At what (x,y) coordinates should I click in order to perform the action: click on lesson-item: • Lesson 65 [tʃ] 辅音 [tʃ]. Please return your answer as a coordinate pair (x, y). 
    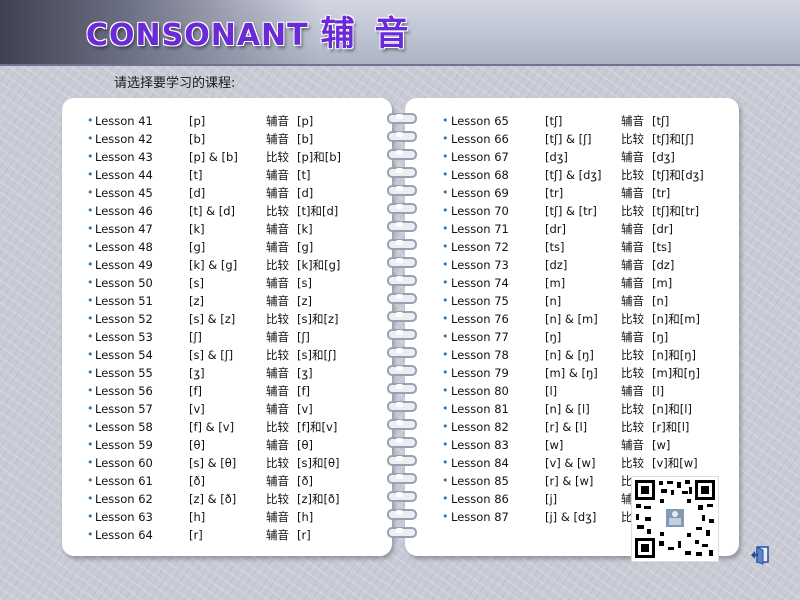
    Looking at the image, I should click on (572, 121).